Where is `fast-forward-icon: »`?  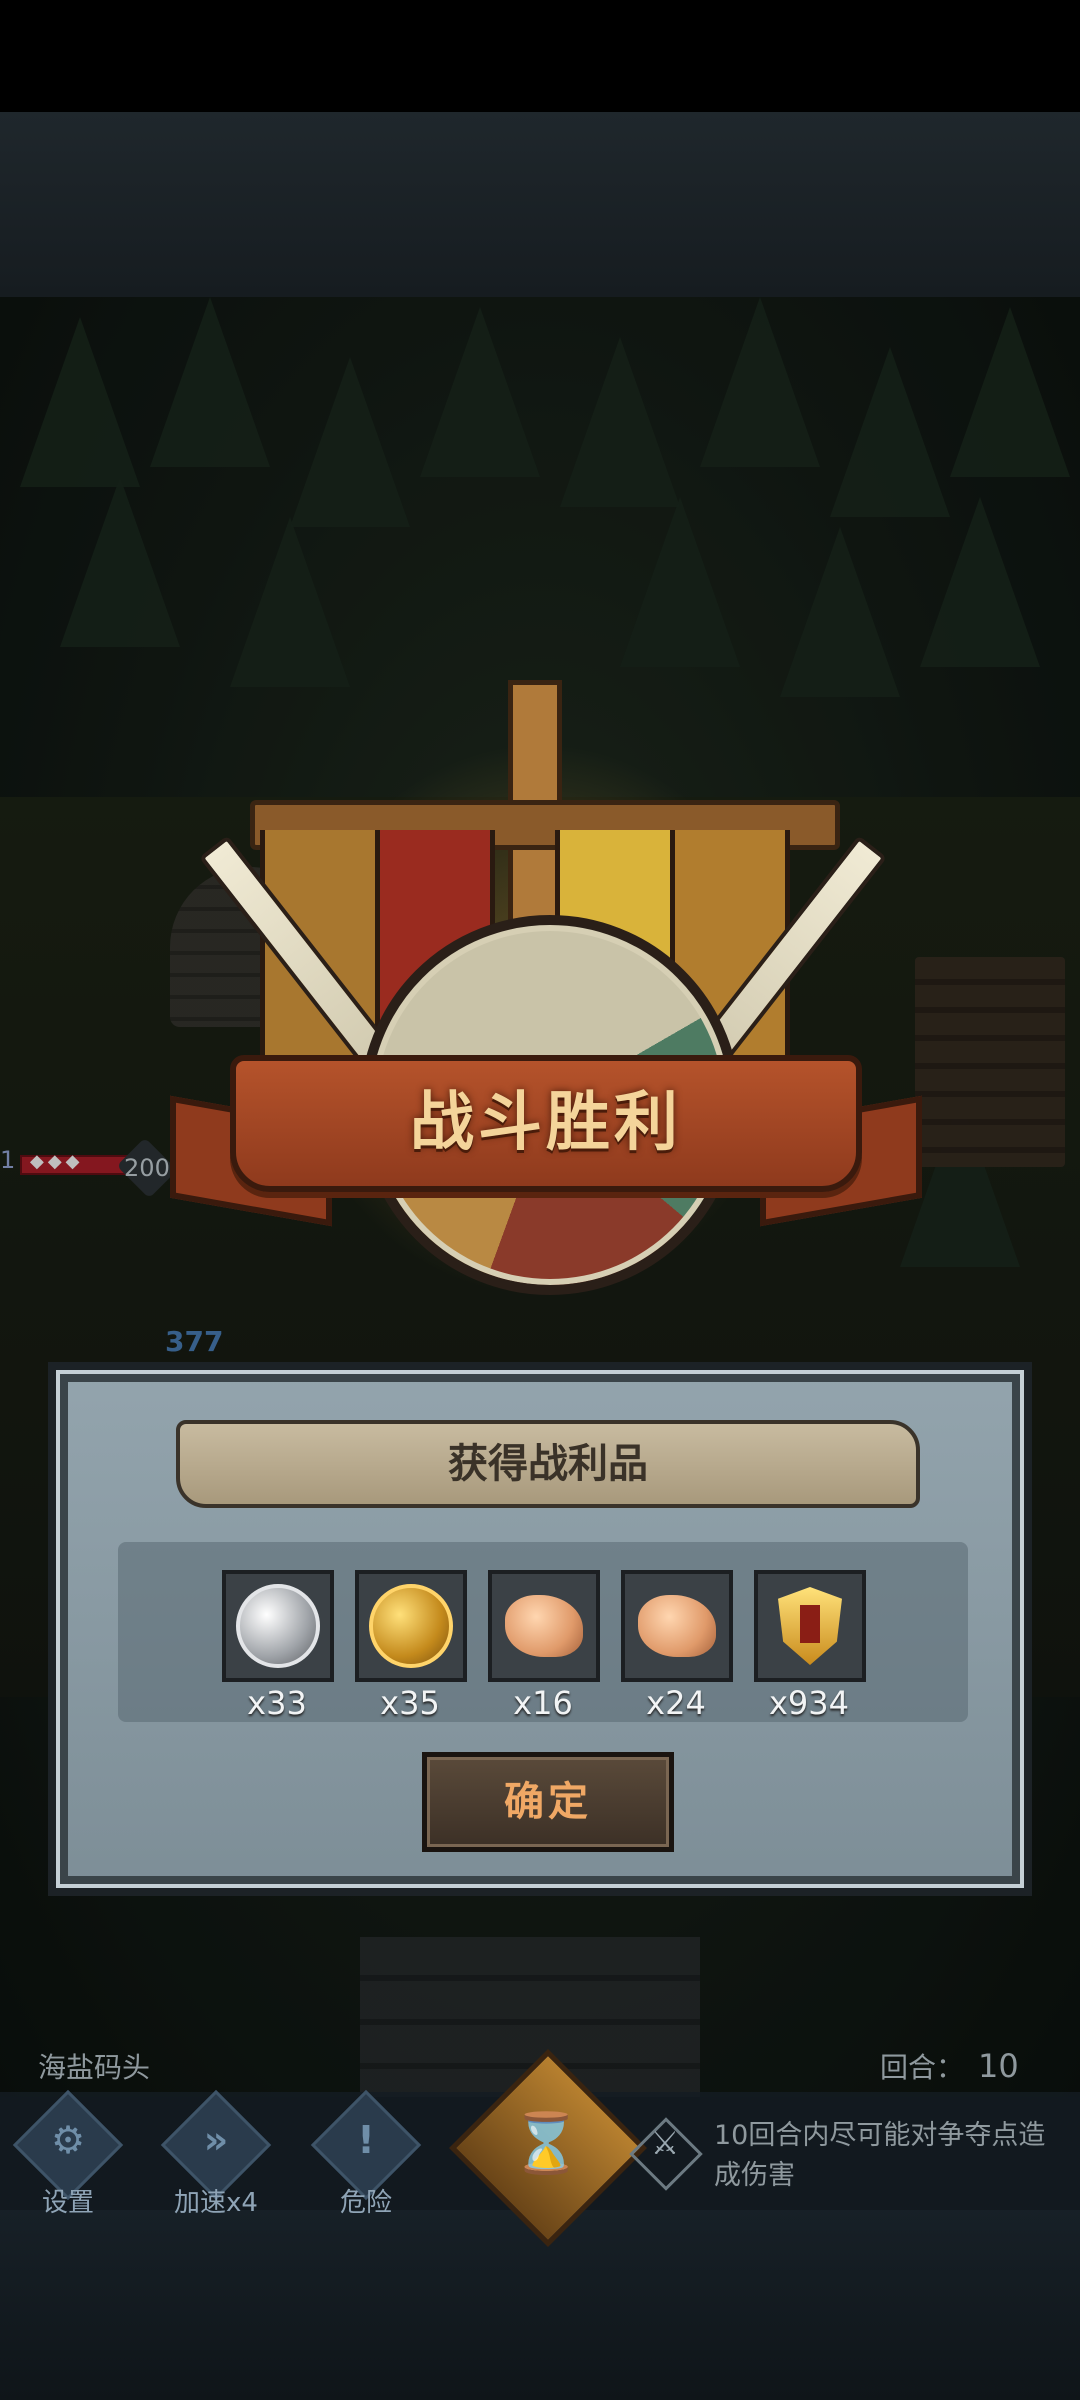 fast-forward-icon: » is located at coordinates (216, 2140).